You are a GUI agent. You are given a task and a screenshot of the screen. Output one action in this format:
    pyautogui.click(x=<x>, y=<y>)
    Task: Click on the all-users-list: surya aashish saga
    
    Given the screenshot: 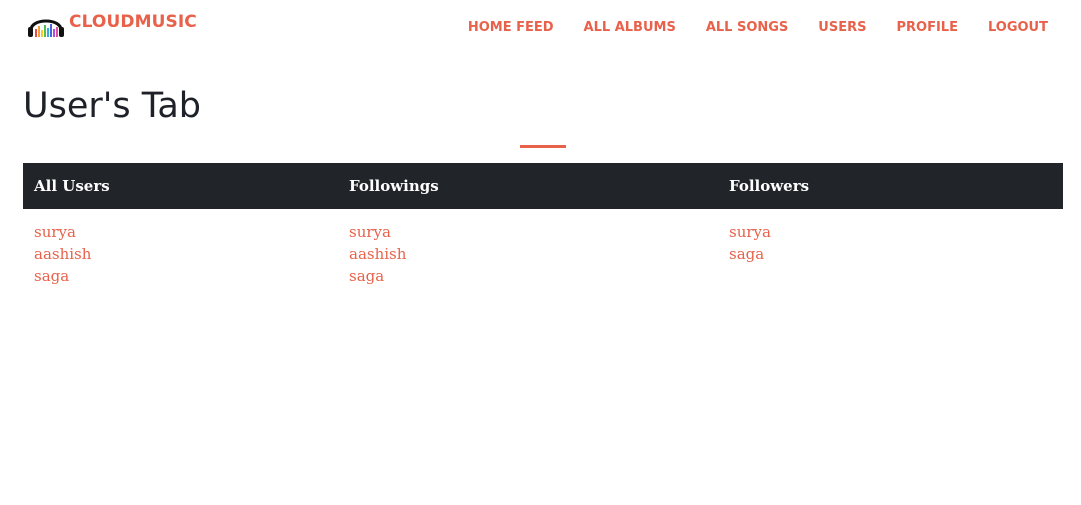 What is the action you would take?
    pyautogui.click(x=62, y=254)
    